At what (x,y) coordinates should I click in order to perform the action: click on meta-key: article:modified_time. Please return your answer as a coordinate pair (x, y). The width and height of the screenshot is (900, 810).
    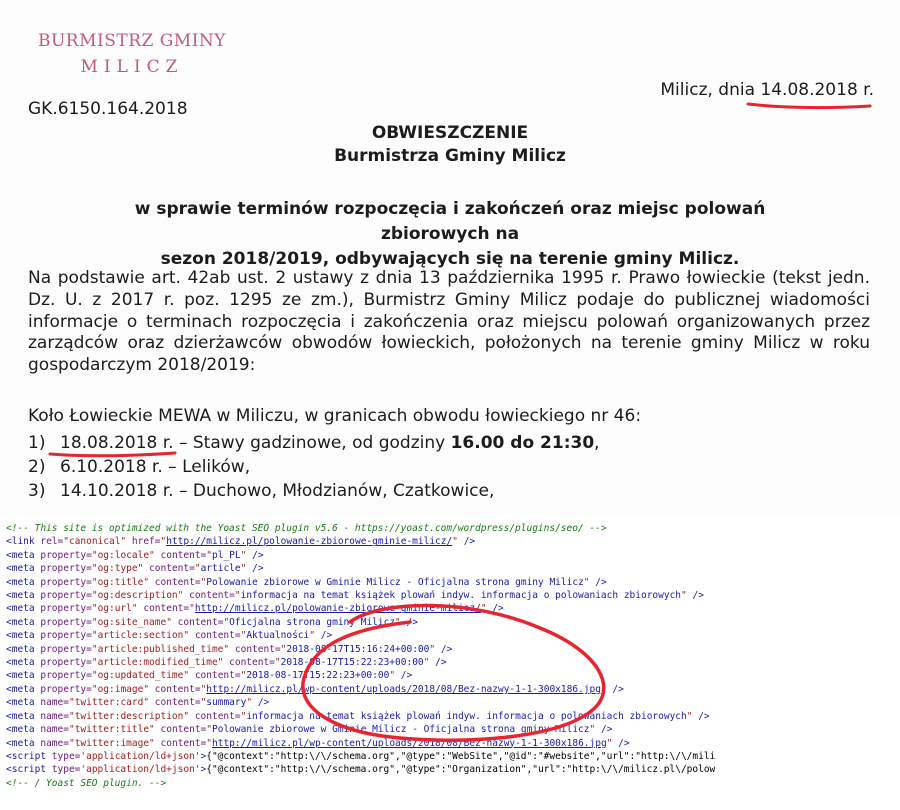
    Looking at the image, I should click on (157, 663).